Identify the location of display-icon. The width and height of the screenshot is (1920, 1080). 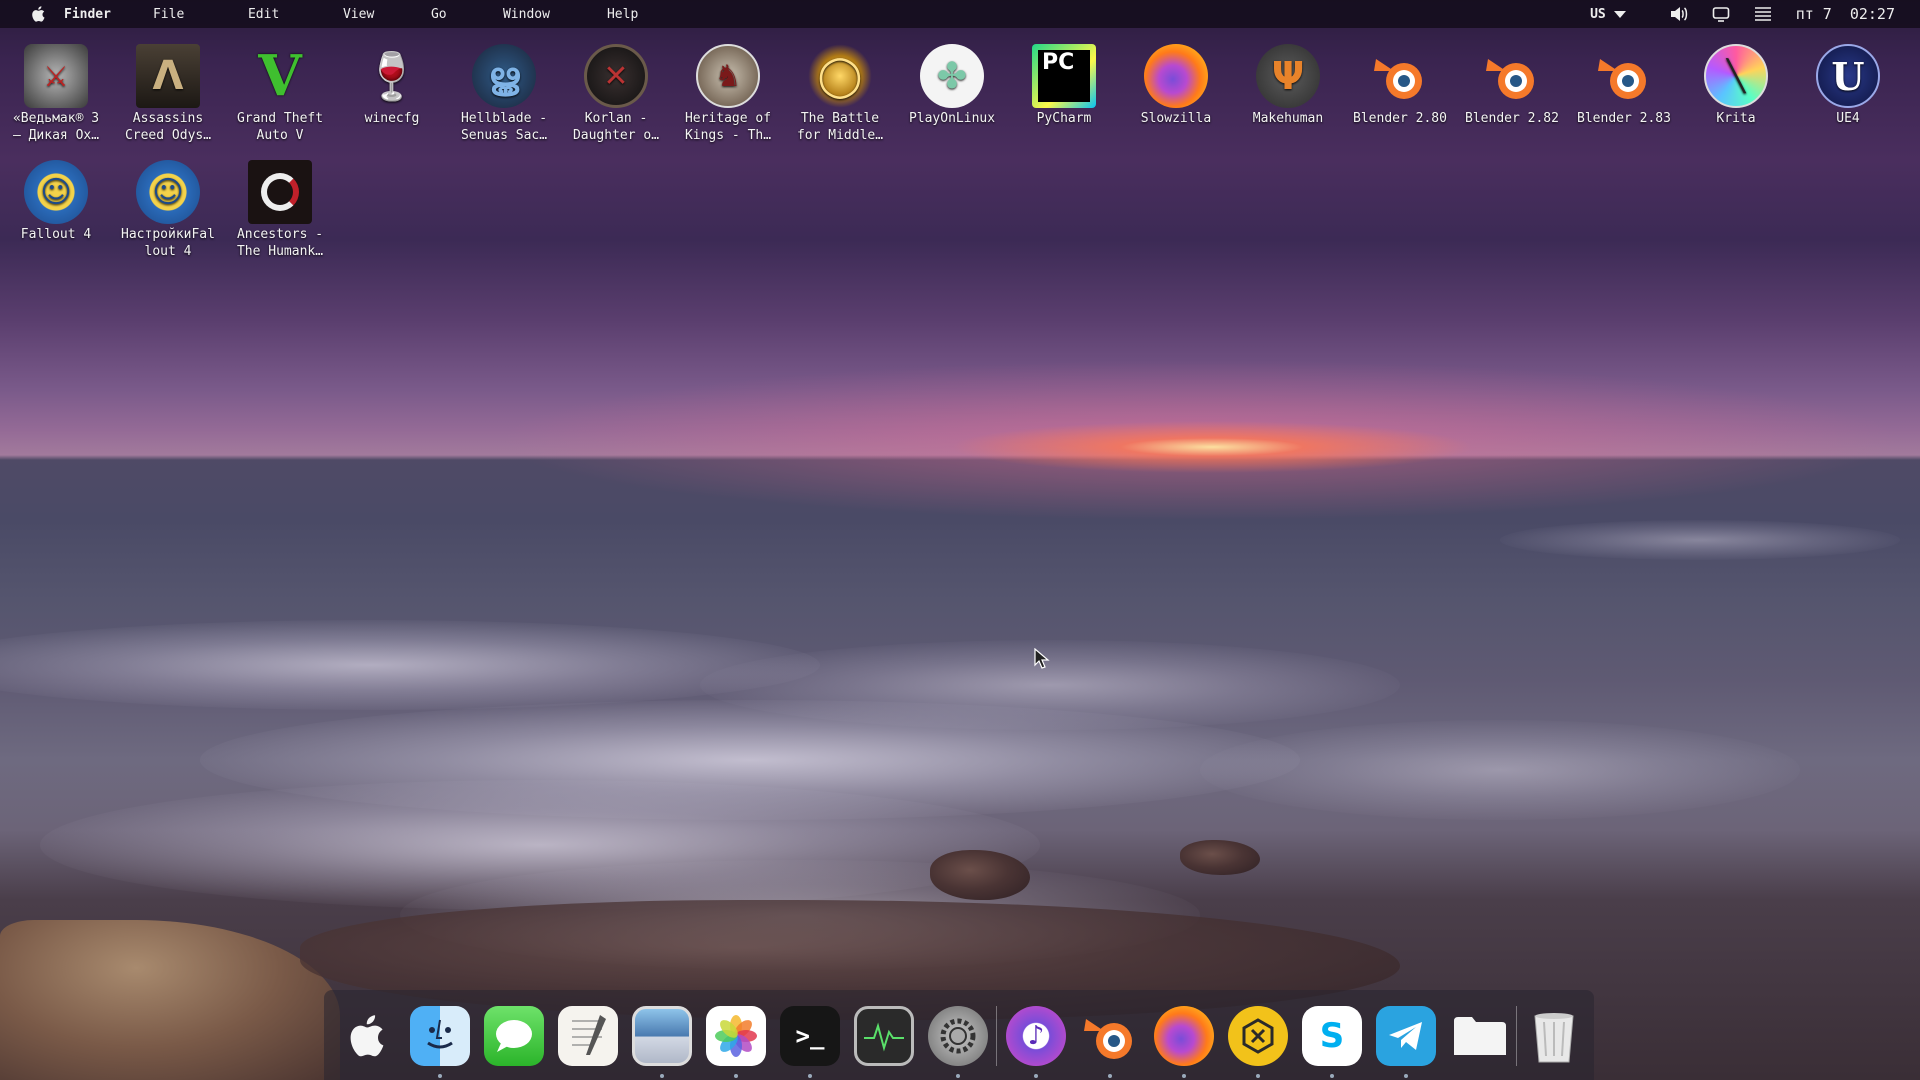
(1721, 14).